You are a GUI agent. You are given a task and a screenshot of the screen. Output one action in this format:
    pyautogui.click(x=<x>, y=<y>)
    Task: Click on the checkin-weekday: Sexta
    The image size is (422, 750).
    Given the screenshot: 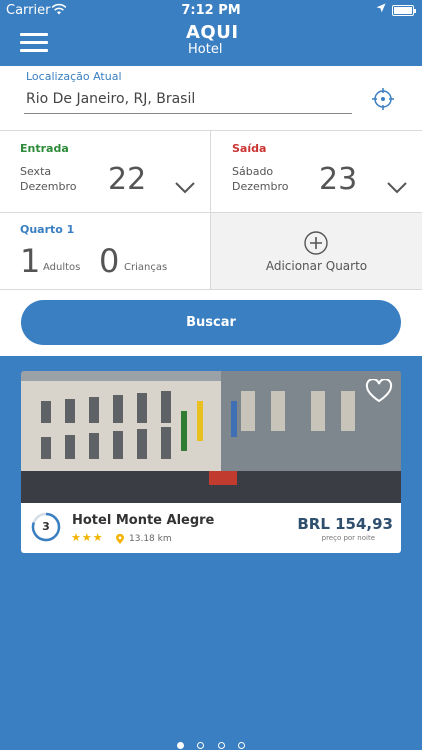 What is the action you would take?
    pyautogui.click(x=36, y=171)
    